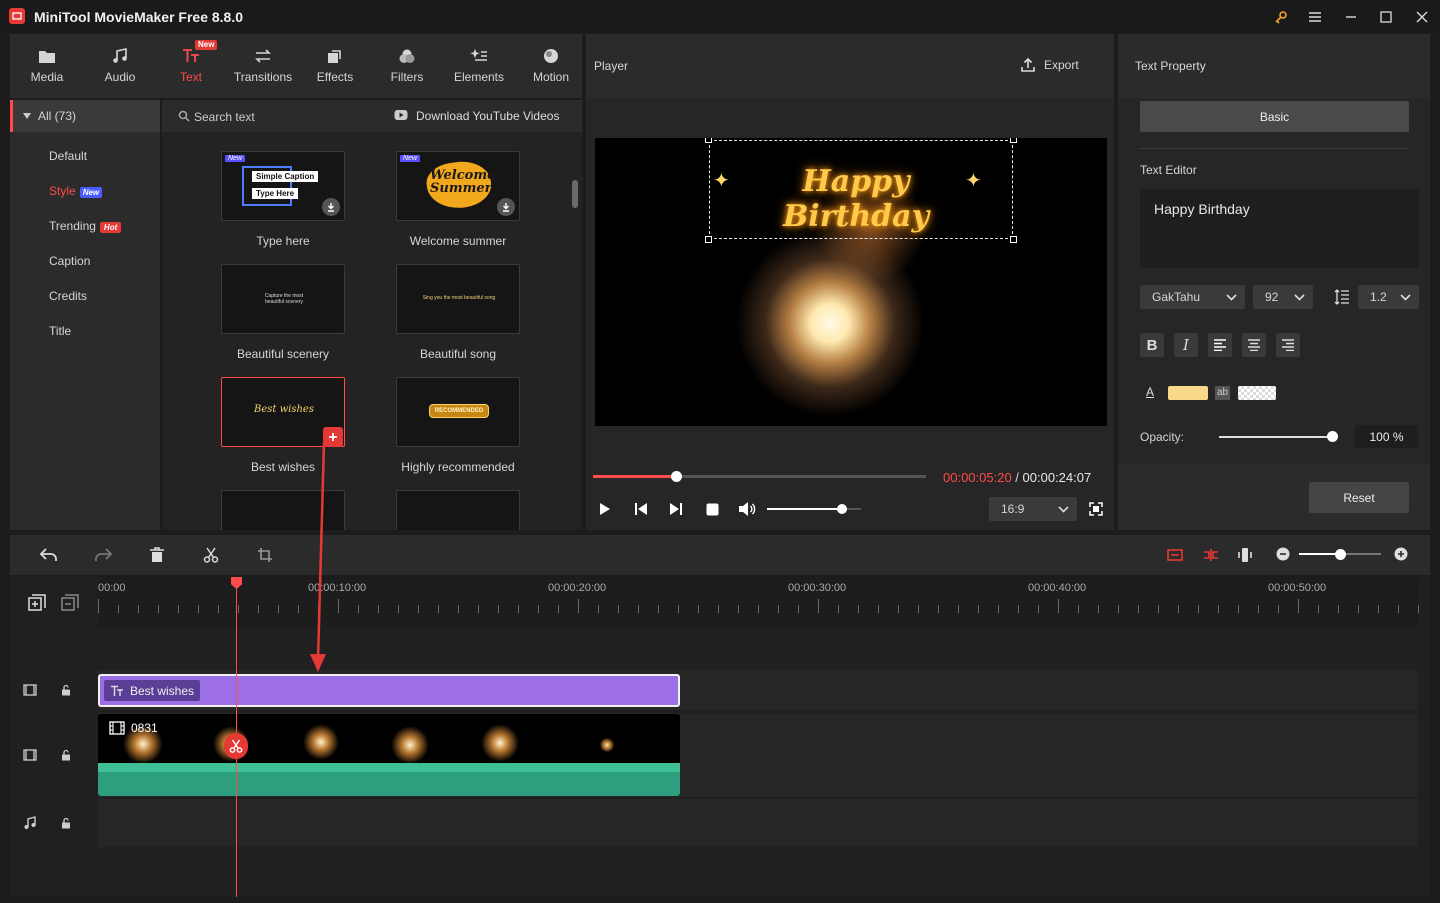 Image resolution: width=1440 pixels, height=903 pixels. I want to click on close-icon, so click(1422, 17).